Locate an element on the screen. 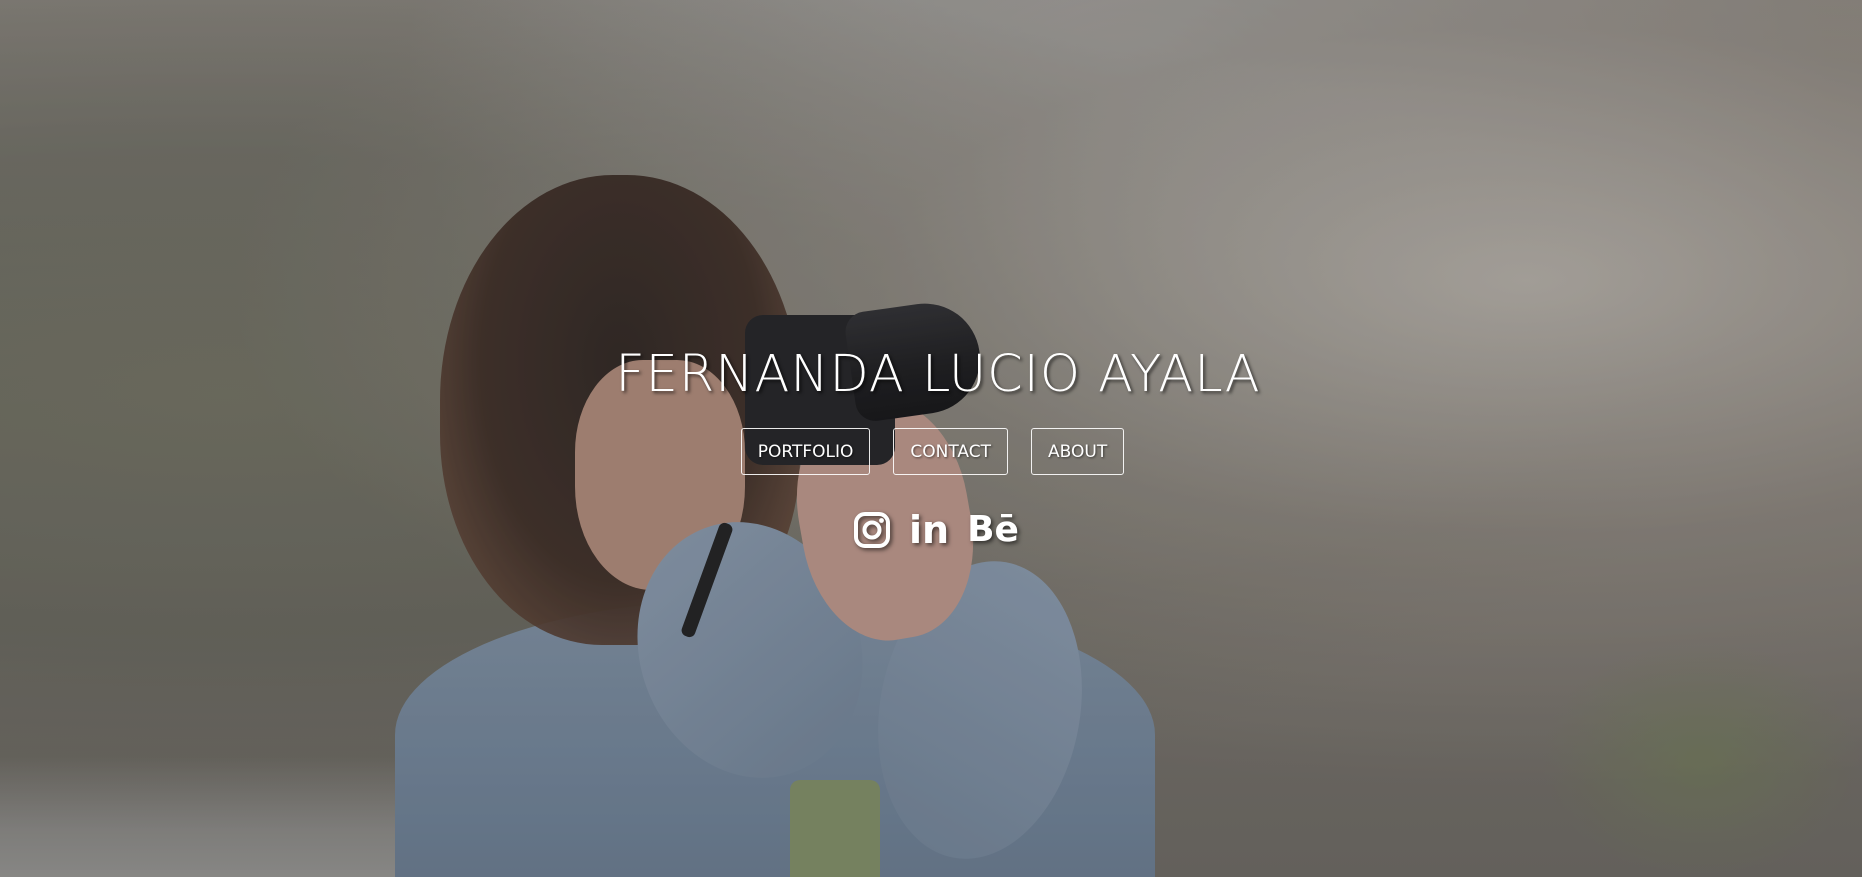 This screenshot has height=877, width=1862. page-title: FERNANDA LUCIO AYALA is located at coordinates (938, 374).